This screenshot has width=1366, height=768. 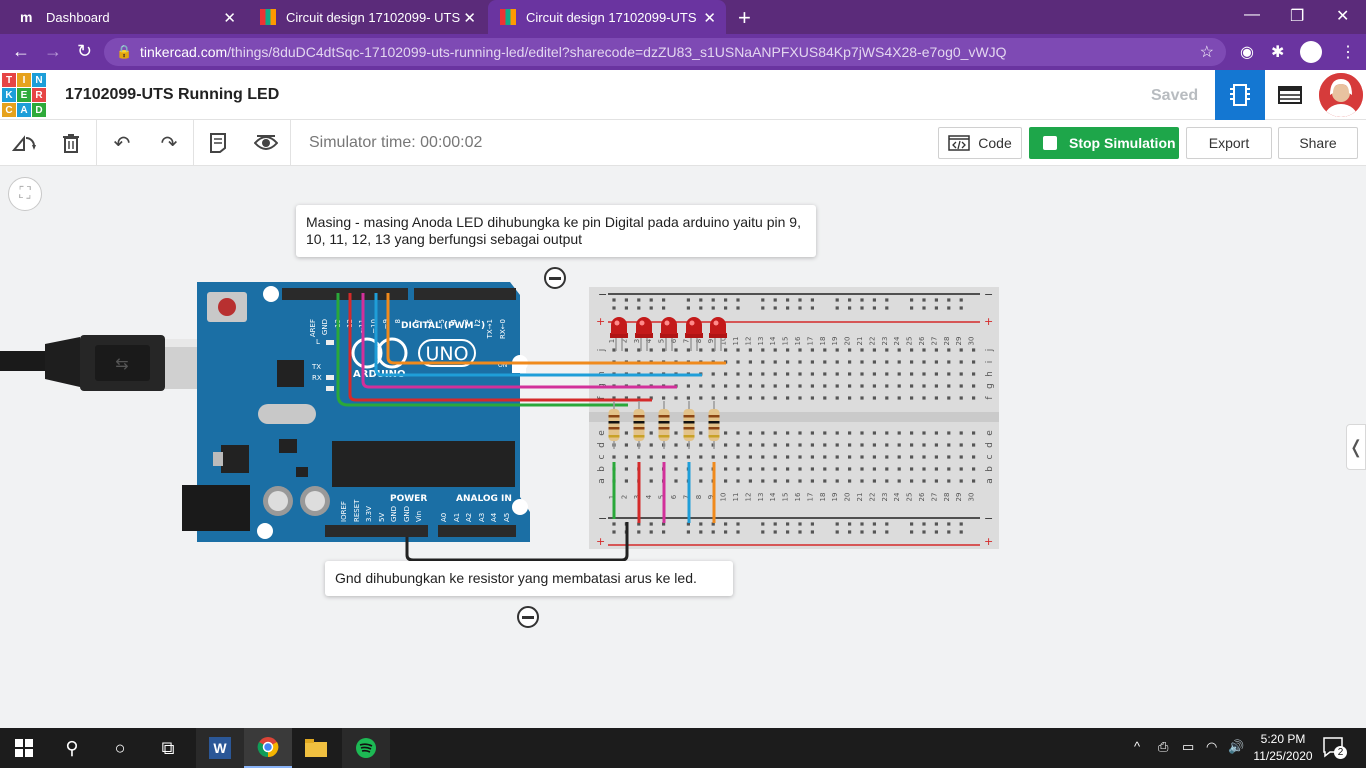 What do you see at coordinates (24, 95) in the screenshot?
I see `tinkercad-logo: T I N K E R C A D` at bounding box center [24, 95].